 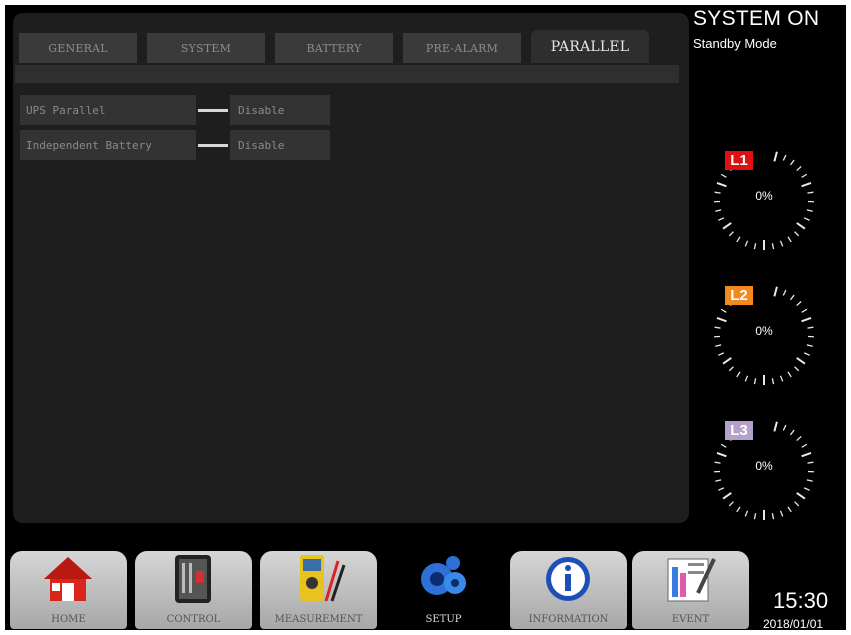 What do you see at coordinates (756, 18) in the screenshot?
I see `system-status: SYSTEM ON` at bounding box center [756, 18].